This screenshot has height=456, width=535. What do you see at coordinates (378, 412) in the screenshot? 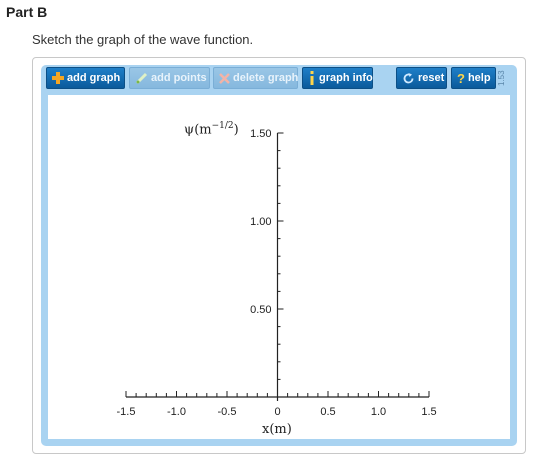
I see `x-tick-label: 1.0` at bounding box center [378, 412].